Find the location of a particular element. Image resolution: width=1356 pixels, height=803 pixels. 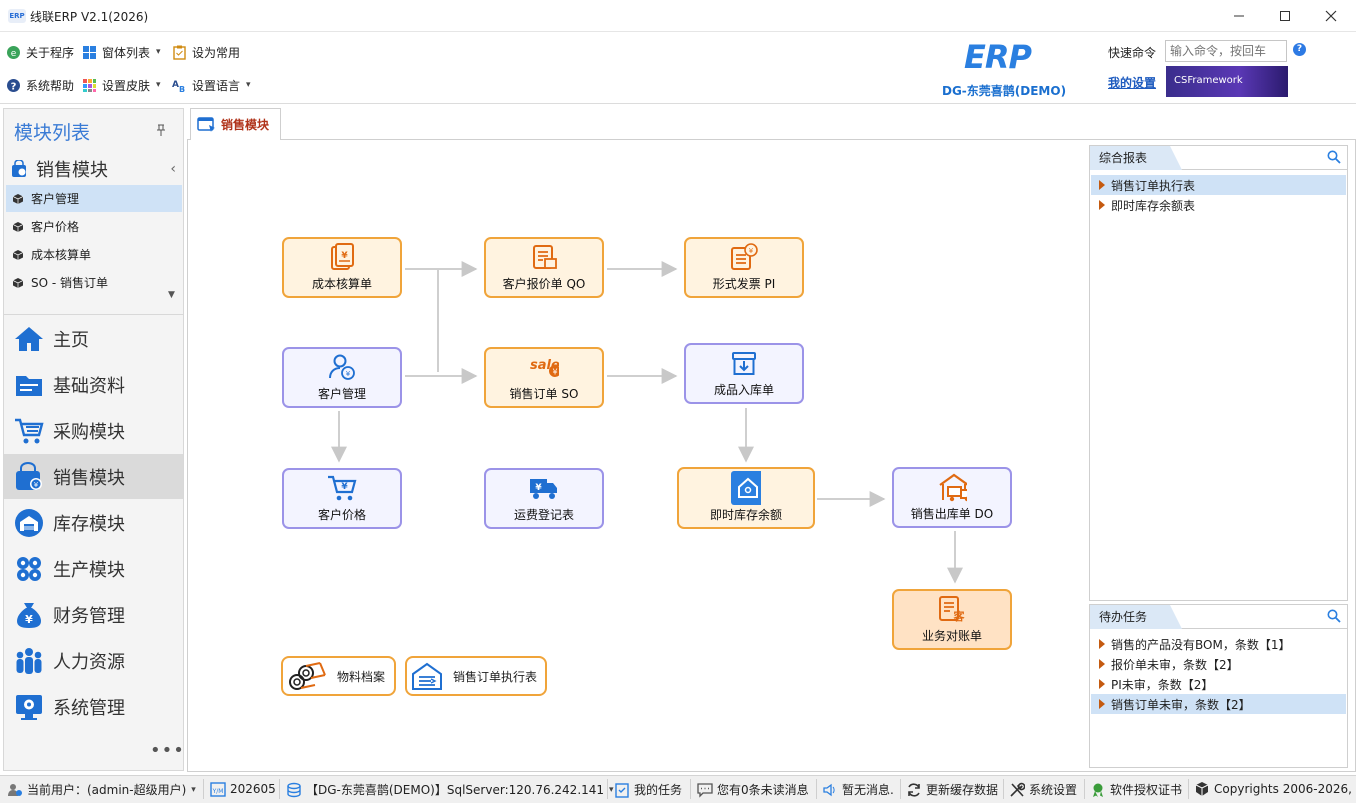

cart-price-icon: ¥ is located at coordinates (342, 488).